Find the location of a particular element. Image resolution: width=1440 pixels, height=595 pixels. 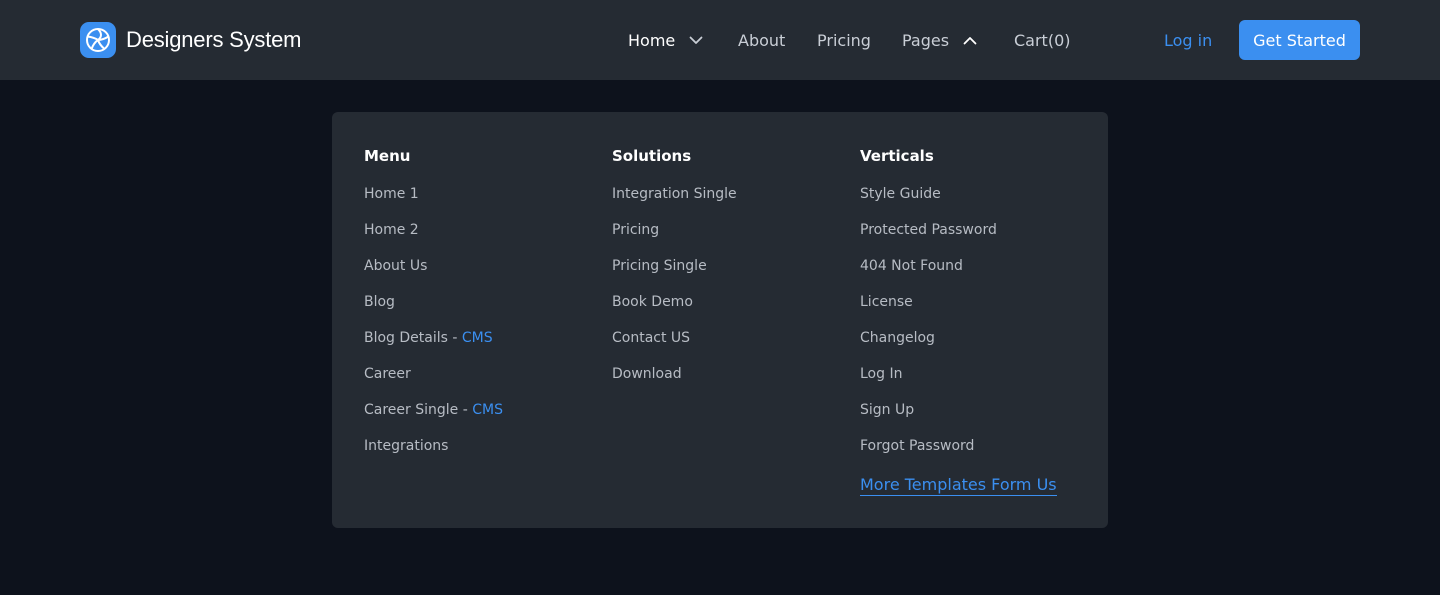

nav-about-label: About is located at coordinates (762, 40).